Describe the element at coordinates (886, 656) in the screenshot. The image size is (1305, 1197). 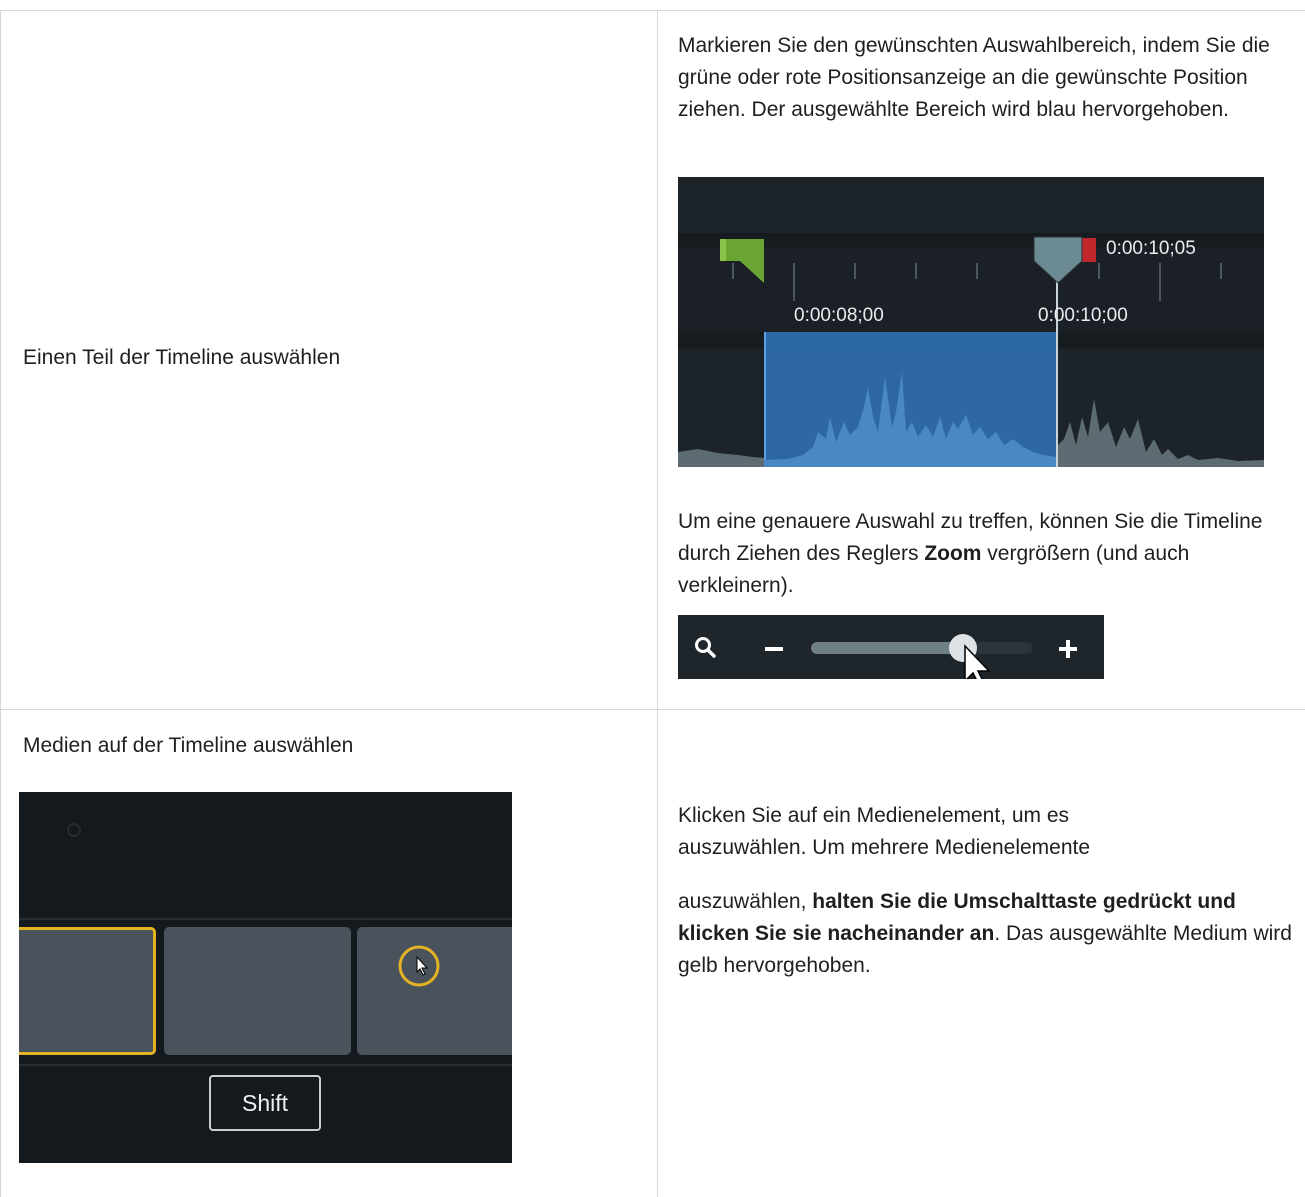
I see `zoom-graphics` at that location.